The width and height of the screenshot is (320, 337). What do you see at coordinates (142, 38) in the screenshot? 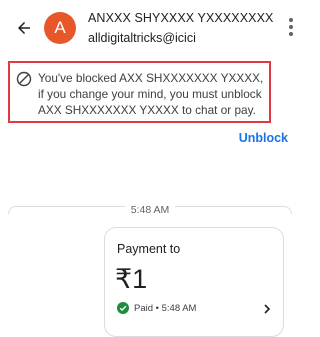
I see `contact-upi-id: alldigitaltricks@icici` at bounding box center [142, 38].